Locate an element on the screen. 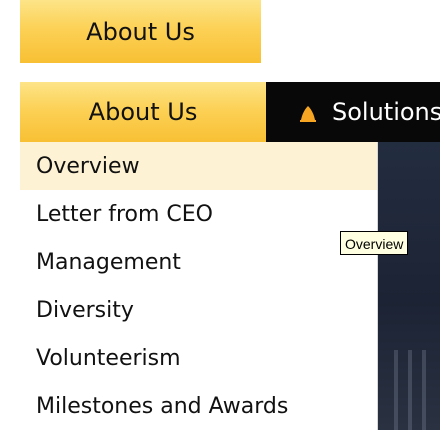 The image size is (440, 430). nav-item-about-us-label: About Us is located at coordinates (143, 112).